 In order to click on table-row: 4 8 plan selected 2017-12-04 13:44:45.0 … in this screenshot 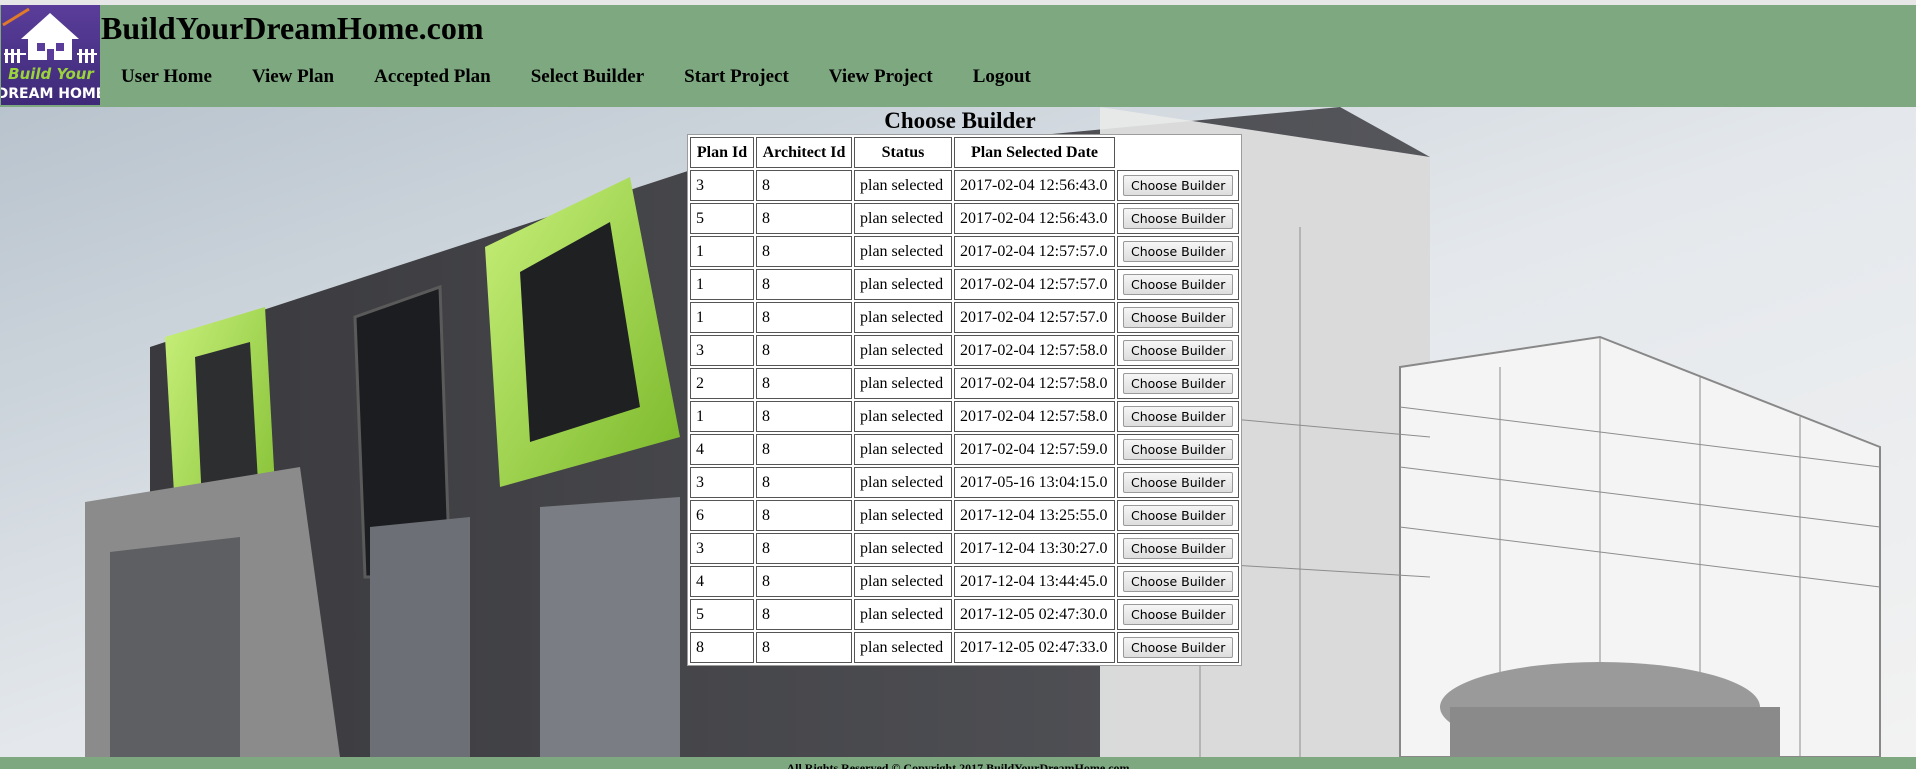, I will do `click(965, 581)`.